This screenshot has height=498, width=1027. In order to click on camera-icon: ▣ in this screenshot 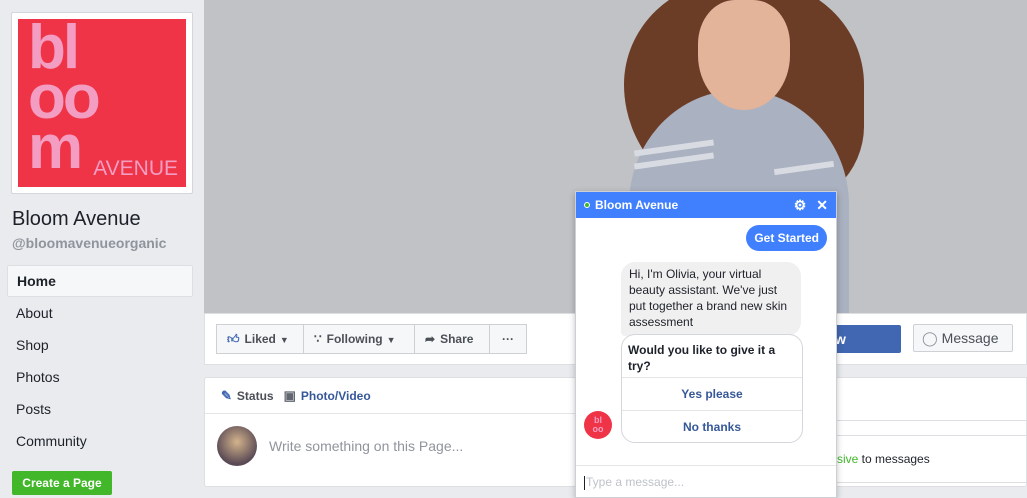, I will do `click(289, 395)`.